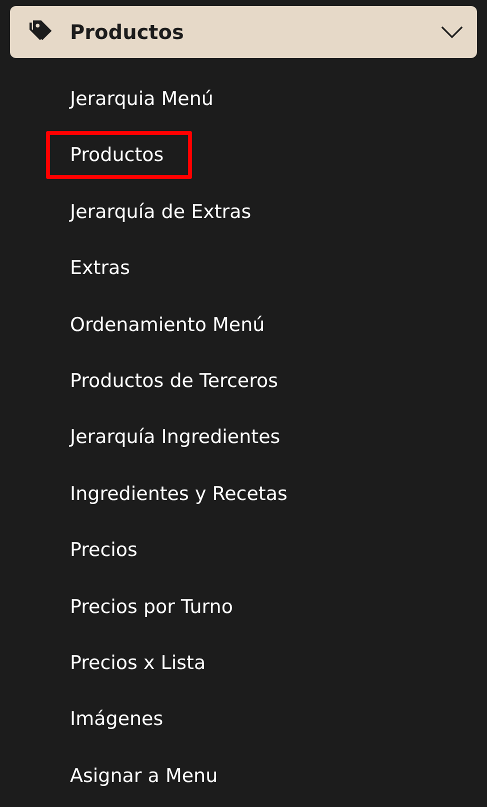 The height and width of the screenshot is (807, 487). I want to click on menu-item: Precios por Turno, so click(153, 606).